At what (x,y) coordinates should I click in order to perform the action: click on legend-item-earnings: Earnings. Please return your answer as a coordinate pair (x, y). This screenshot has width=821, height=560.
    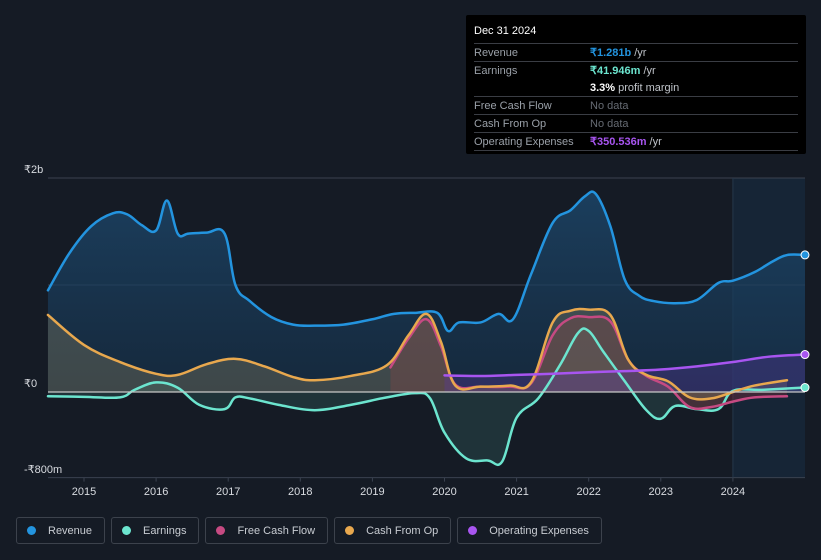
    Looking at the image, I should click on (155, 530).